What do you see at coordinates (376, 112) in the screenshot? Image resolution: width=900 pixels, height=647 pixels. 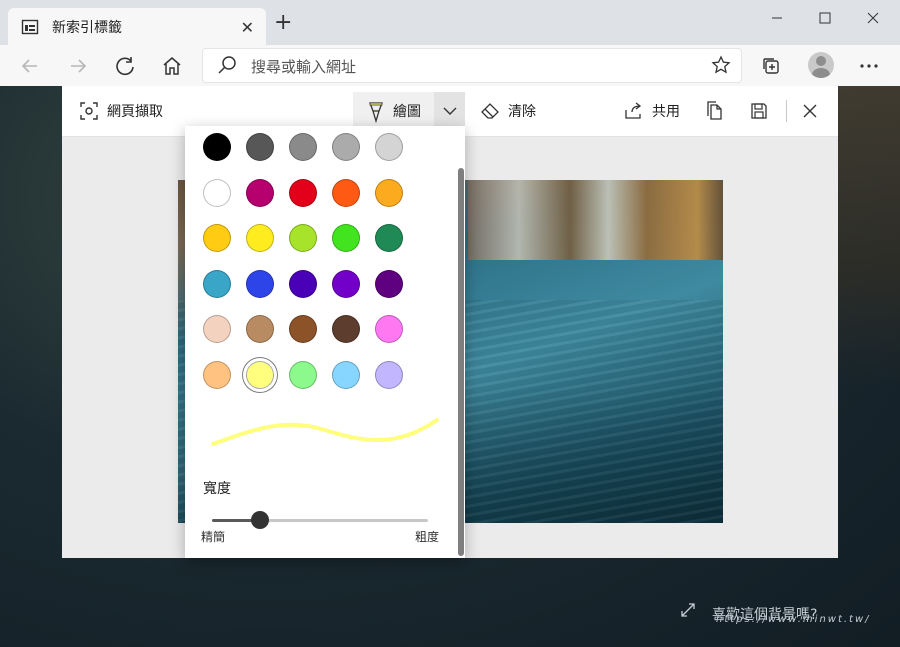 I see `pen-icon` at bounding box center [376, 112].